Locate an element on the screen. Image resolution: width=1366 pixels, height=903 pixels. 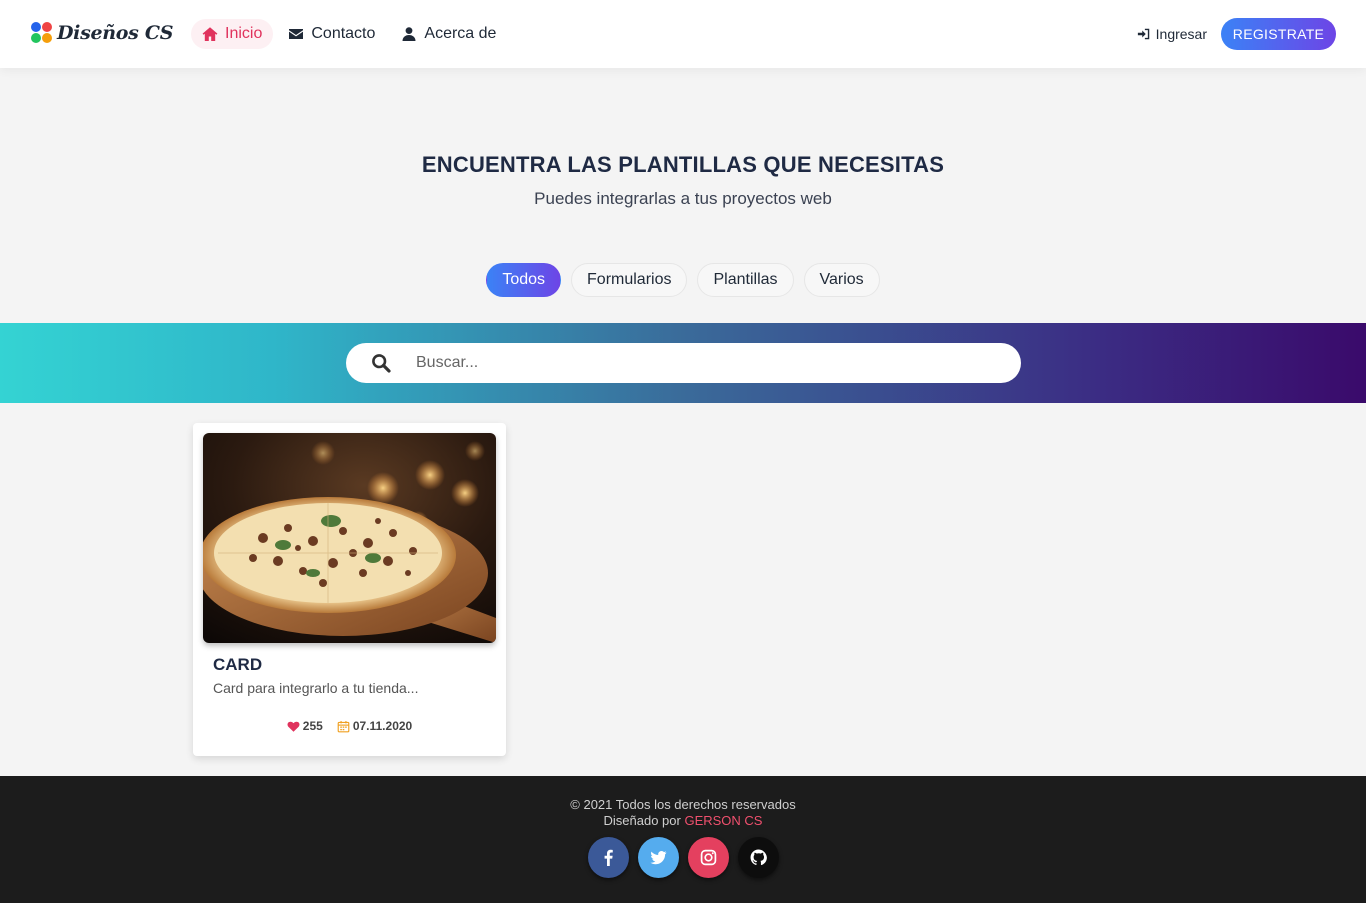
category-filters: Todos Formularios Plantillas Varios is located at coordinates (683, 280).